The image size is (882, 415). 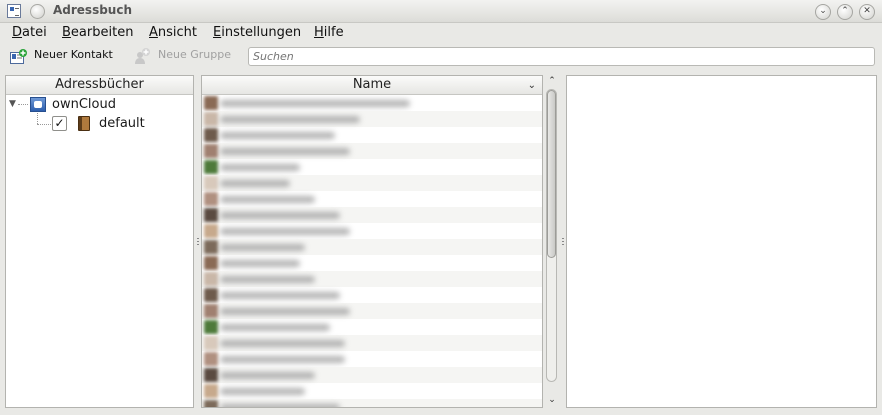 I want to click on scroll-track, so click(x=551, y=235).